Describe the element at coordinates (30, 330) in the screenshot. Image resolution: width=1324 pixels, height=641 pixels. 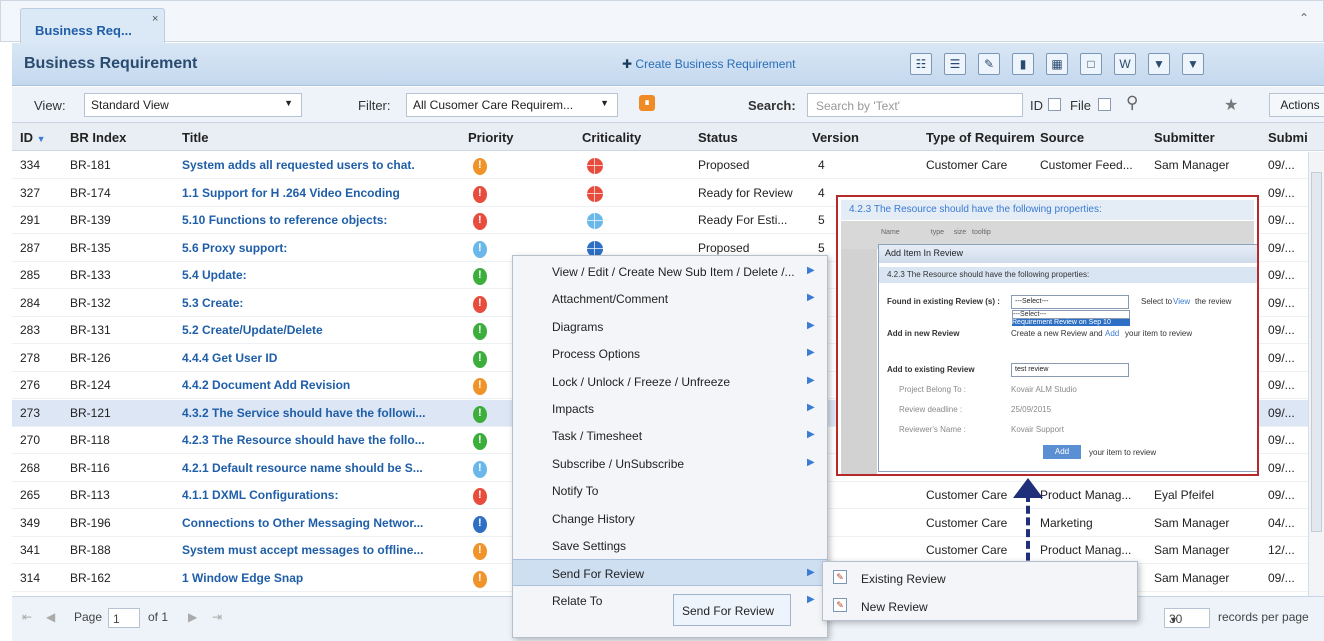
I see `cell-id: 283` at that location.